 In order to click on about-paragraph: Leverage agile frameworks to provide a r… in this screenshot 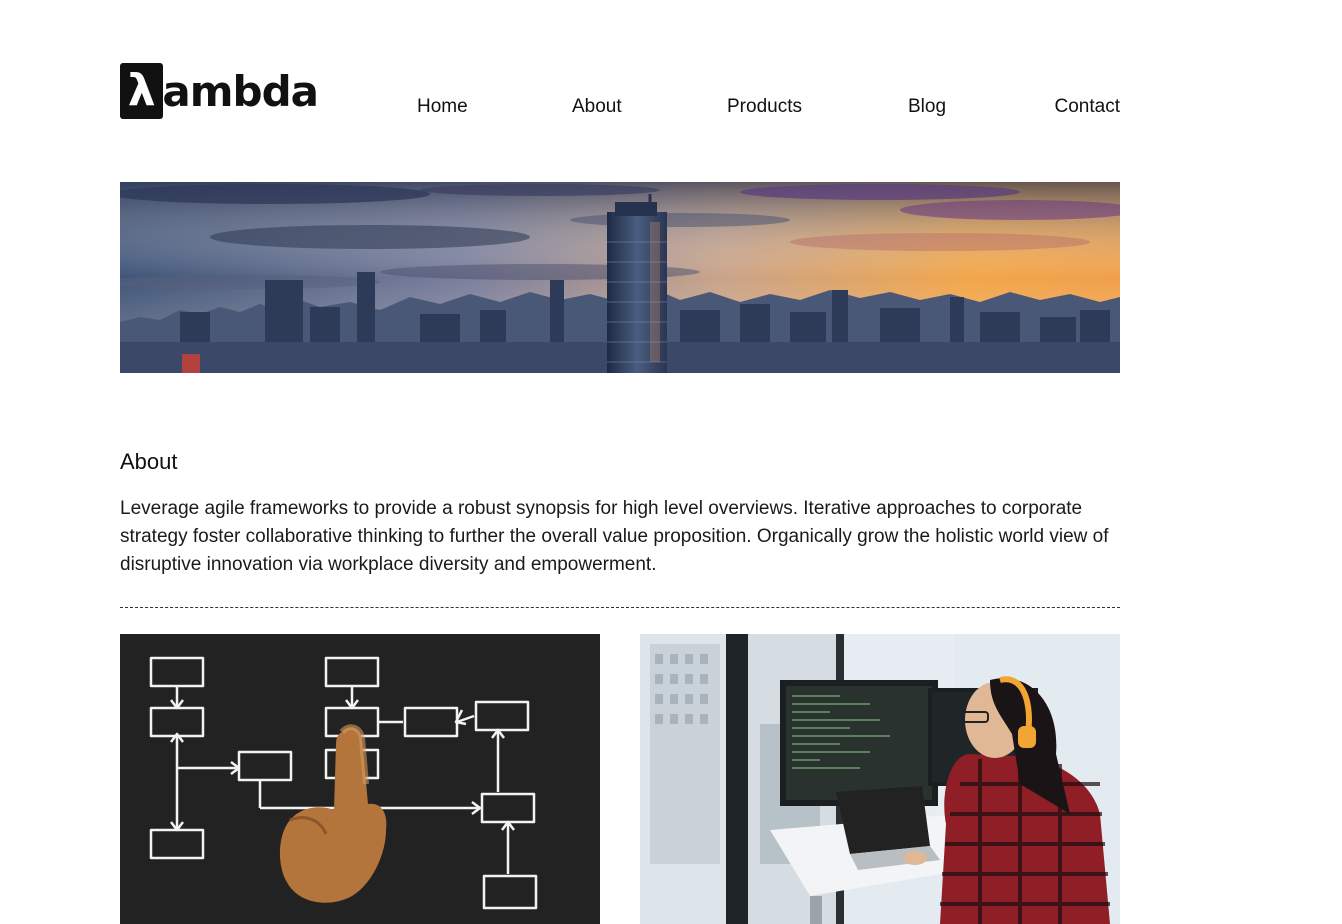, I will do `click(614, 536)`.